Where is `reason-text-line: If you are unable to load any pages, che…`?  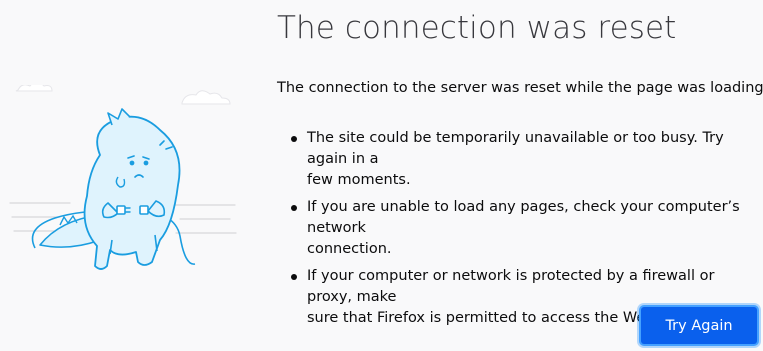 reason-text-line: If you are unable to load any pages, che… is located at coordinates (523, 217).